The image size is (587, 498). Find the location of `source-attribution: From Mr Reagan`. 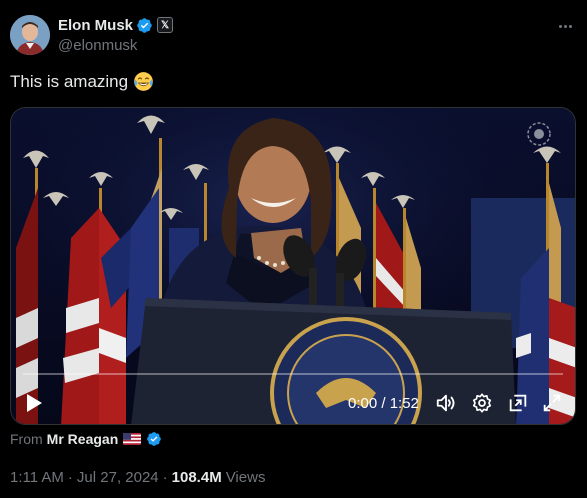

source-attribution: From Mr Reagan is located at coordinates (86, 439).